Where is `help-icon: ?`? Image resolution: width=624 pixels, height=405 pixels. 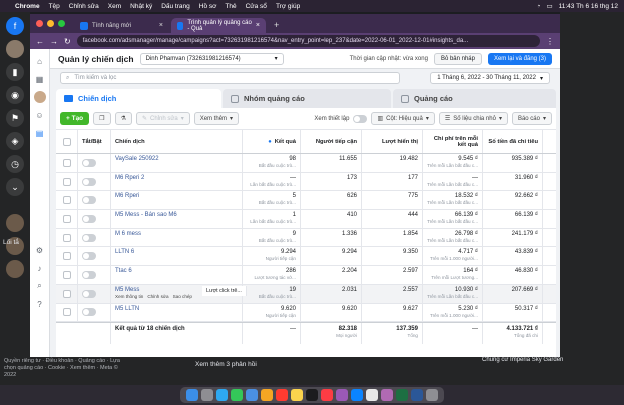 help-icon: ? is located at coordinates (40, 304).